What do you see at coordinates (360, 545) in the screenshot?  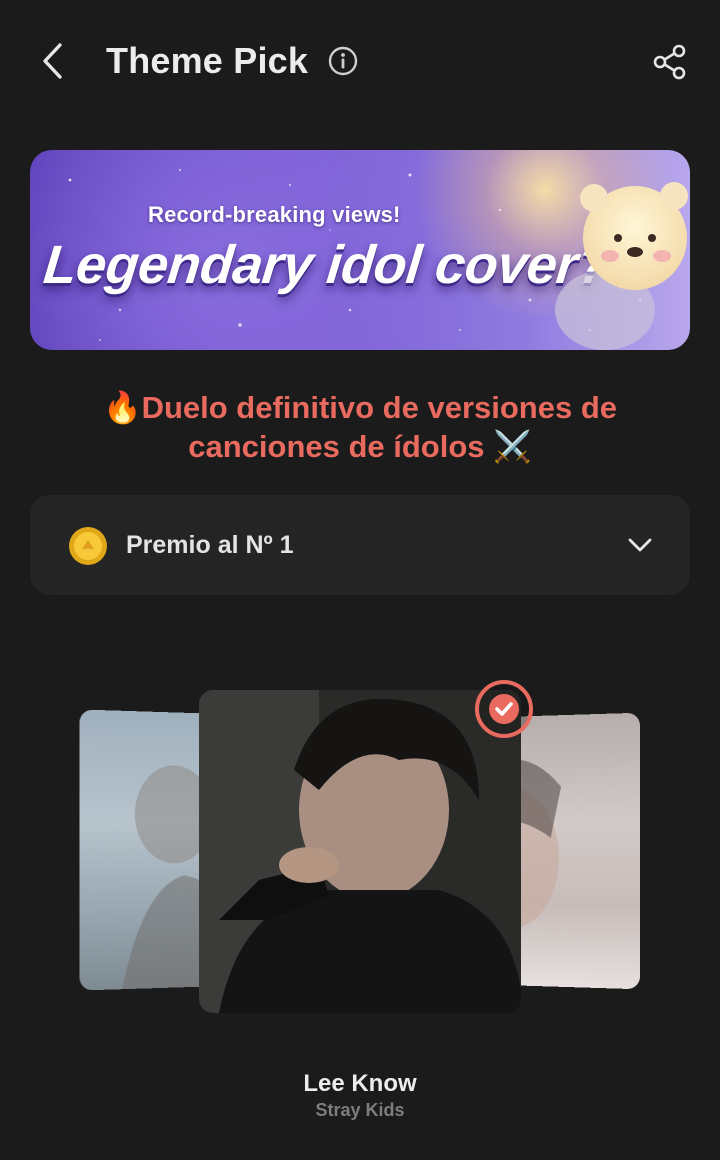 I see `prize-dropdown: Premio al Nº 1` at bounding box center [360, 545].